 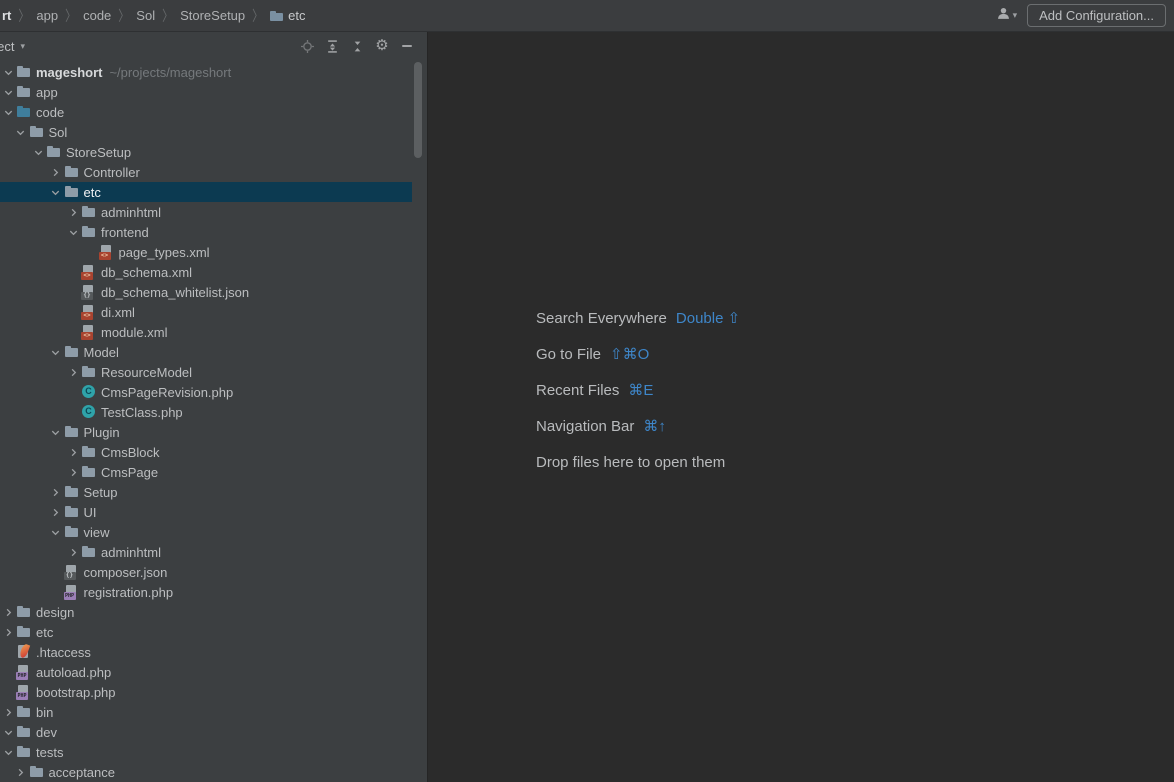 What do you see at coordinates (654, 426) in the screenshot?
I see `shortcut-keys: ⌘↑` at bounding box center [654, 426].